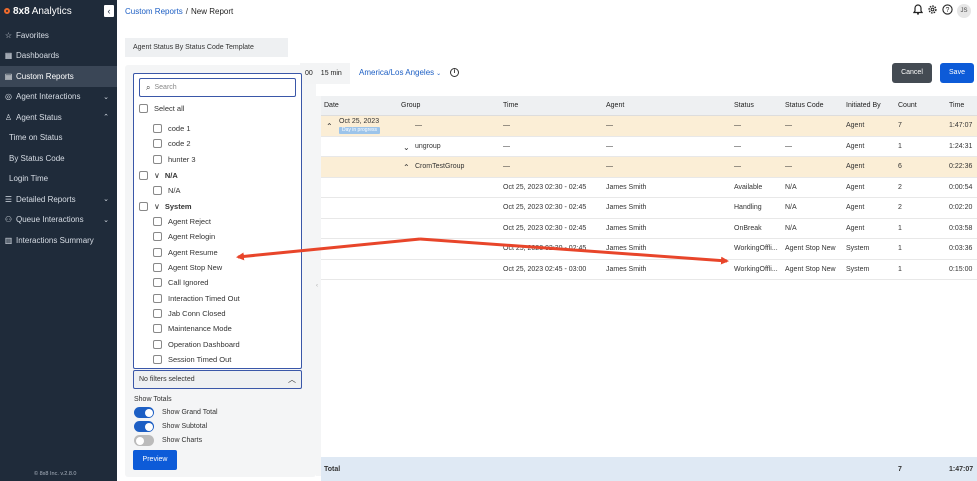  Describe the element at coordinates (58, 76) in the screenshot. I see `sidebar-item-custom-reports: ▤ Custom Reports` at that location.